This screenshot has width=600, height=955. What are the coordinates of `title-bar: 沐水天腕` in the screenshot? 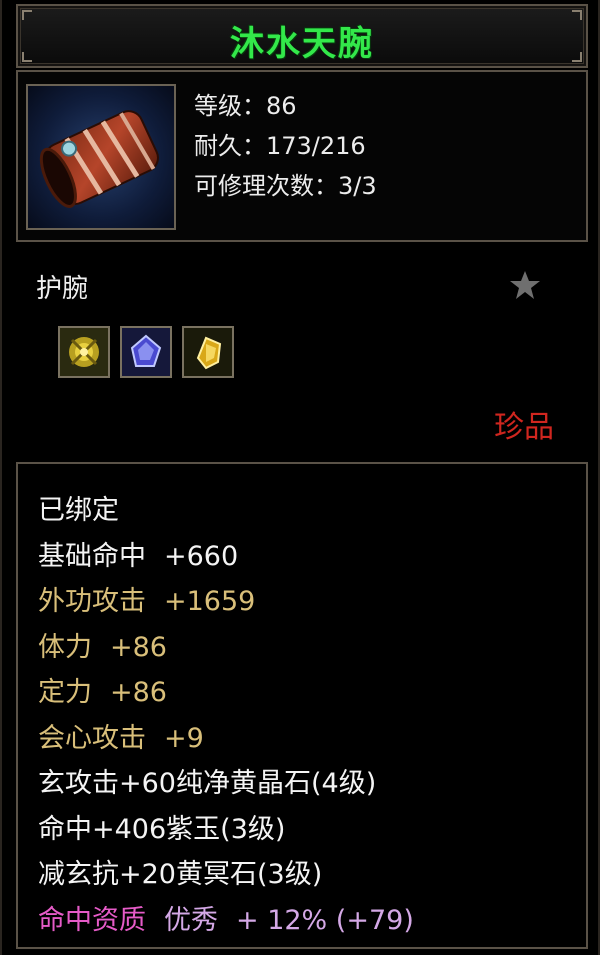 It's located at (302, 36).